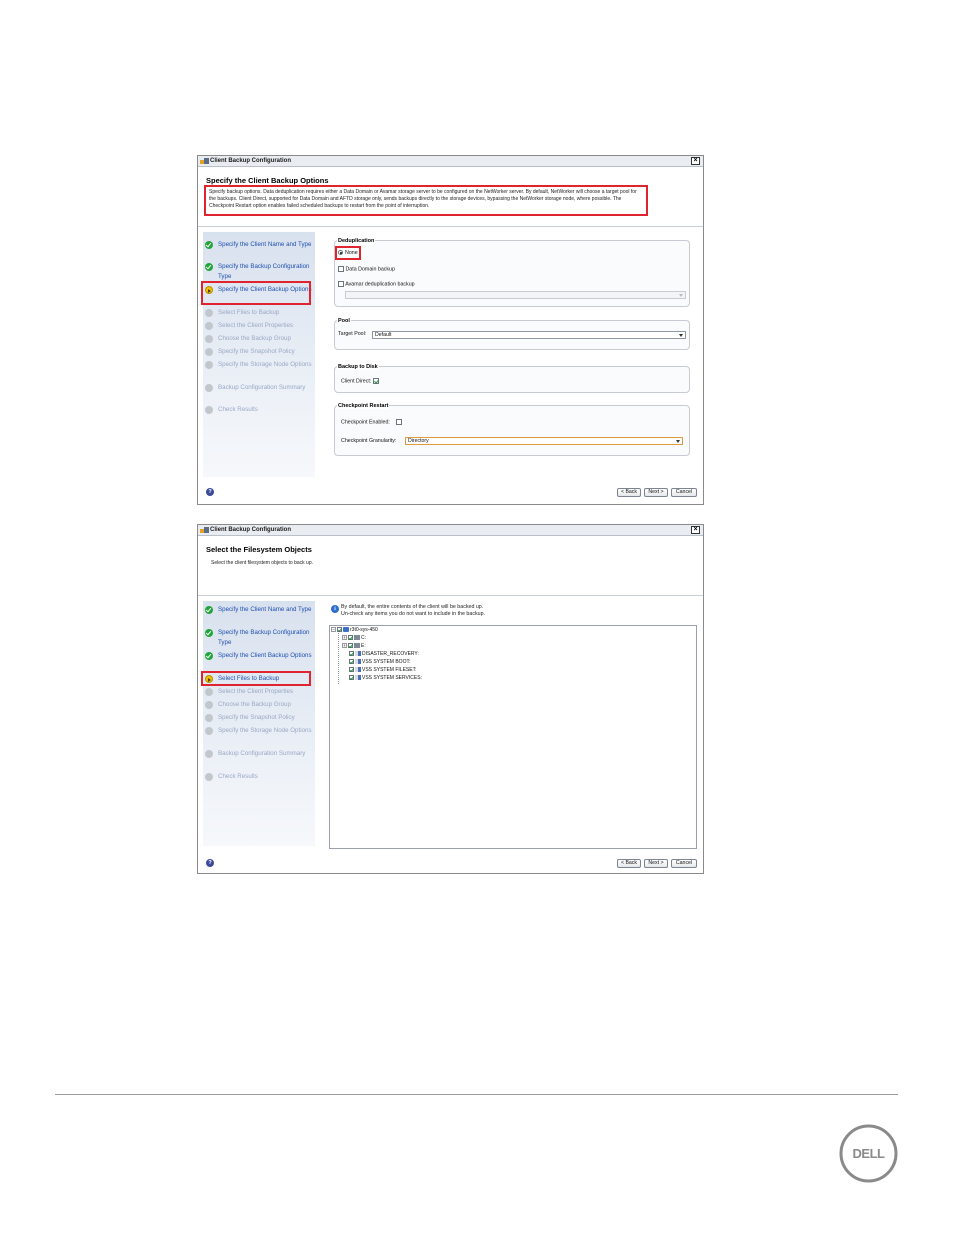 The width and height of the screenshot is (954, 1235). What do you see at coordinates (379, 662) in the screenshot?
I see `tree-node: VSS SYSTEM BOOT:` at bounding box center [379, 662].